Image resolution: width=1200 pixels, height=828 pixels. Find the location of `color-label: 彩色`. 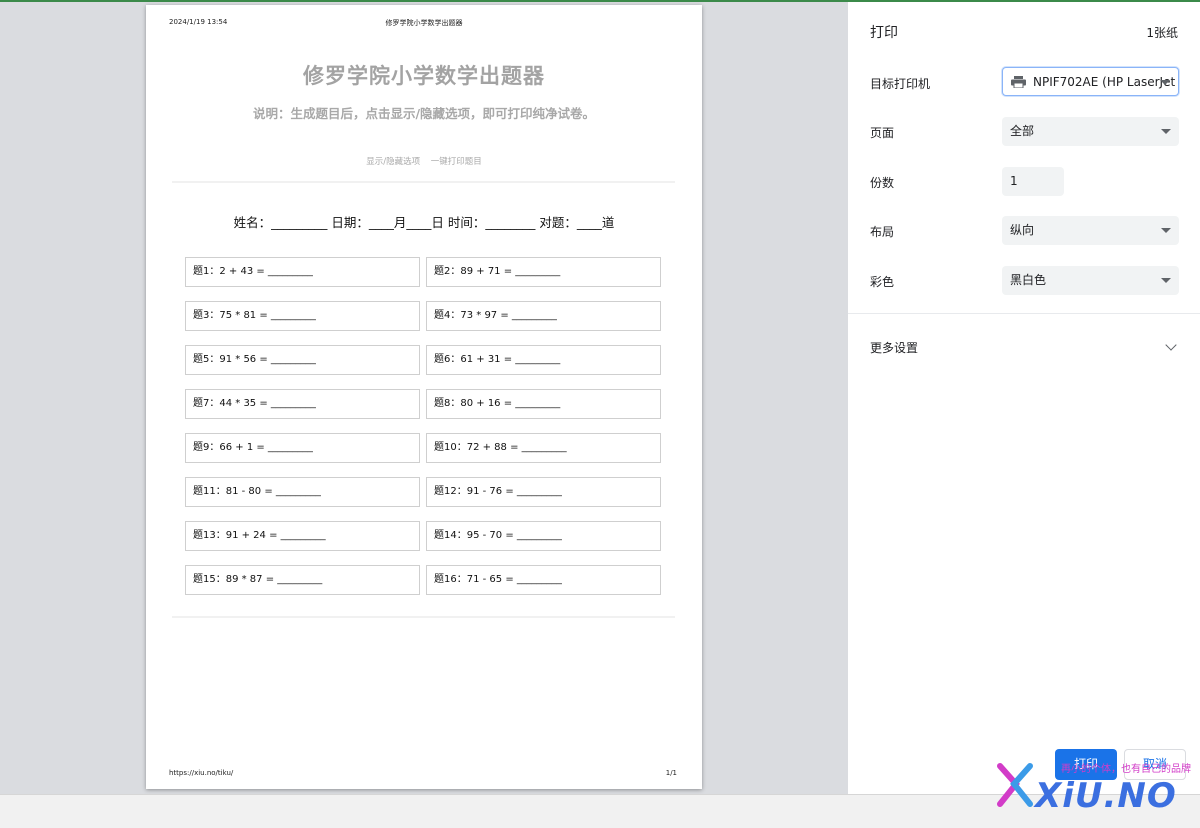

color-label: 彩色 is located at coordinates (882, 282).